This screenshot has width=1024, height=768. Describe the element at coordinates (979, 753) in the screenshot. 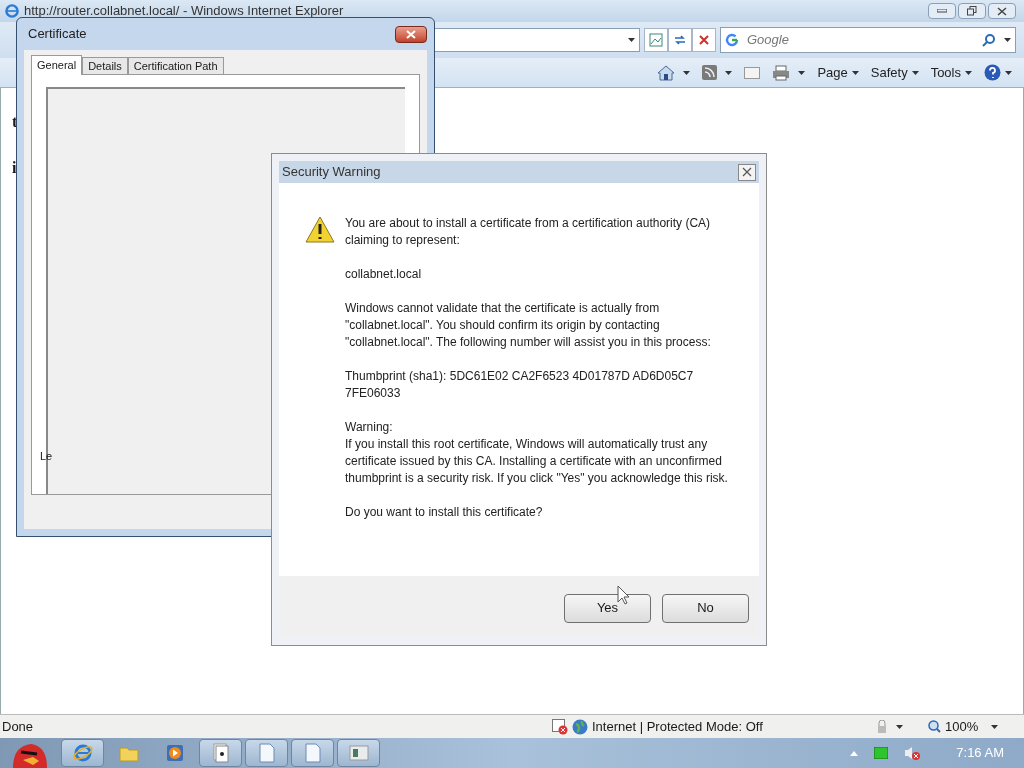

I see `clock: 7:16 AM` at that location.